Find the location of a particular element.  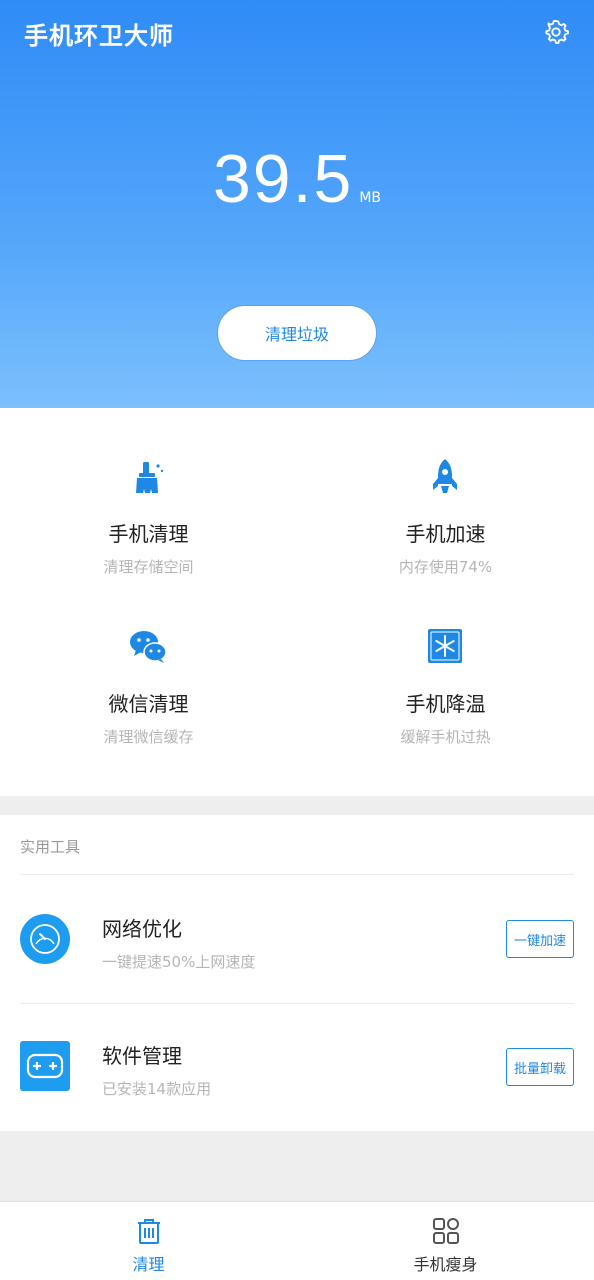

batch-uninstall-button: 批量卸载 is located at coordinates (540, 1067).